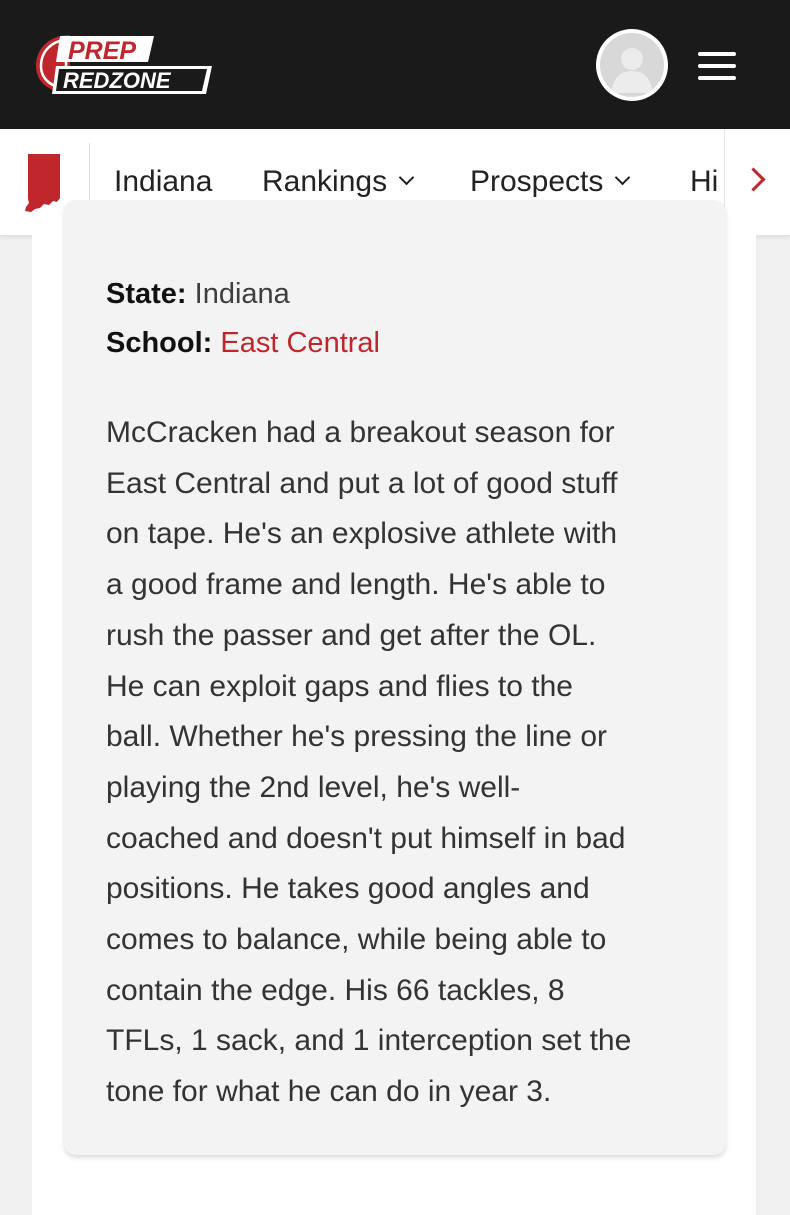 This screenshot has width=790, height=1215. Describe the element at coordinates (356, 585) in the screenshot. I see `bio-line: a good frame and length. He's able to` at that location.